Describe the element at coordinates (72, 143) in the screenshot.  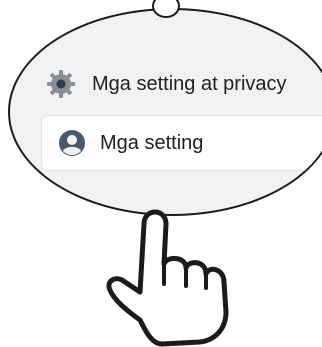
I see `profile-icon` at that location.